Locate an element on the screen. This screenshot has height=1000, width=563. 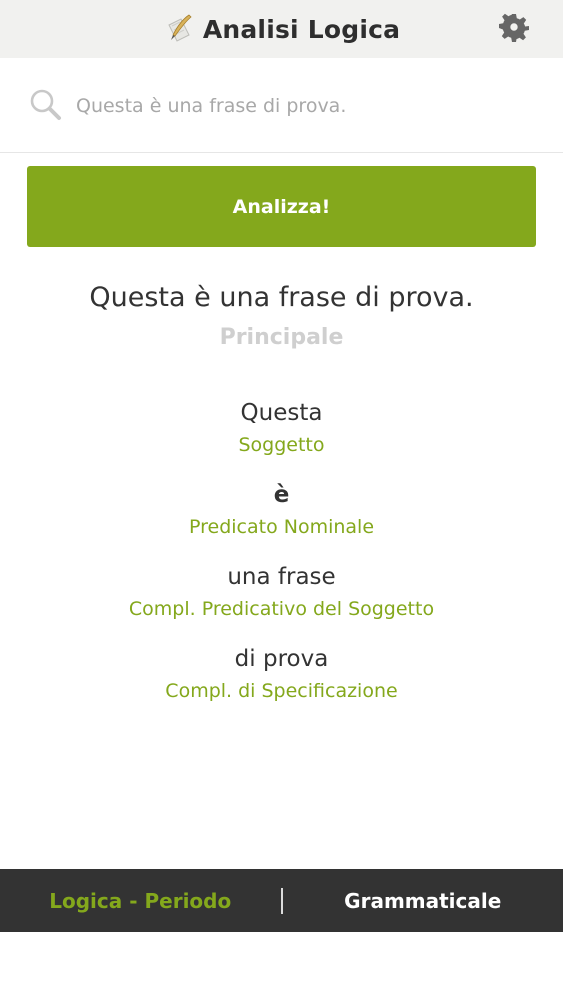
app-header: Analisi Logica is located at coordinates (281, 29).